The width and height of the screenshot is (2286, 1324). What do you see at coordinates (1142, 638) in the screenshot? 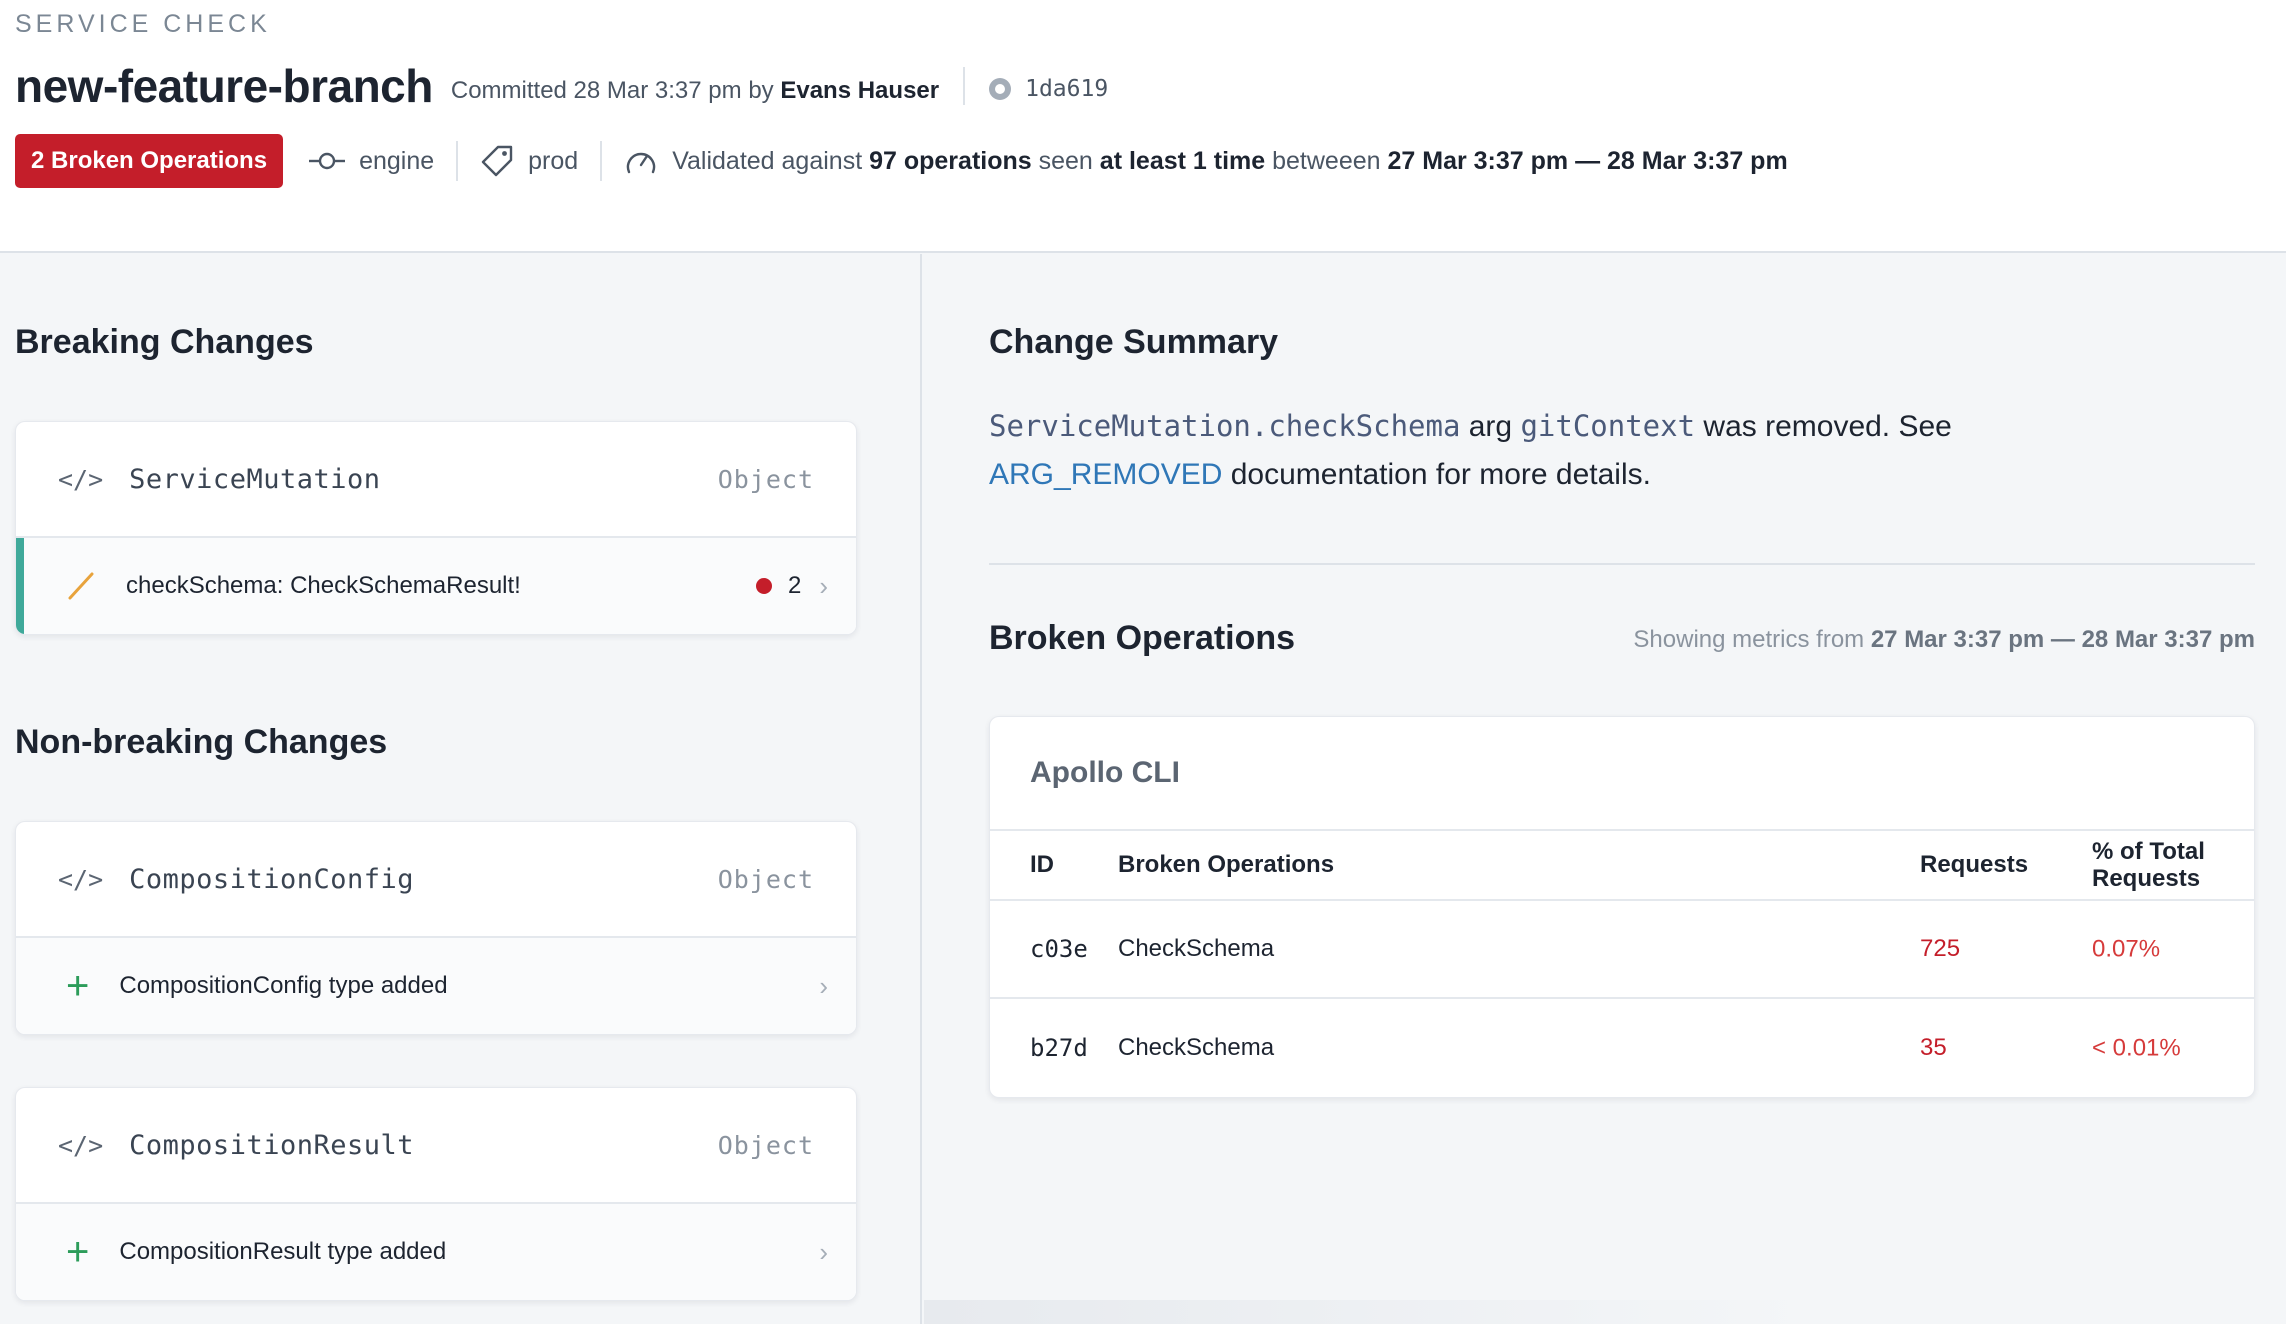
I see `broken-operations-title: Broken Operations` at bounding box center [1142, 638].